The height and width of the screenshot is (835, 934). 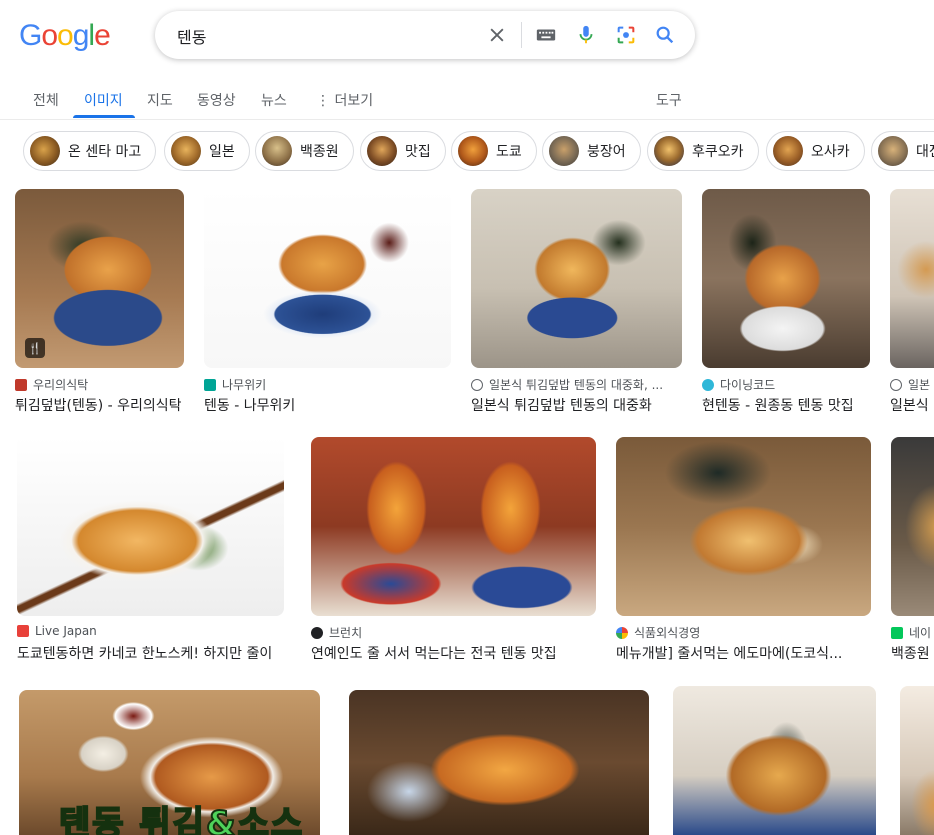 What do you see at coordinates (586, 35) in the screenshot?
I see `microphone-icon` at bounding box center [586, 35].